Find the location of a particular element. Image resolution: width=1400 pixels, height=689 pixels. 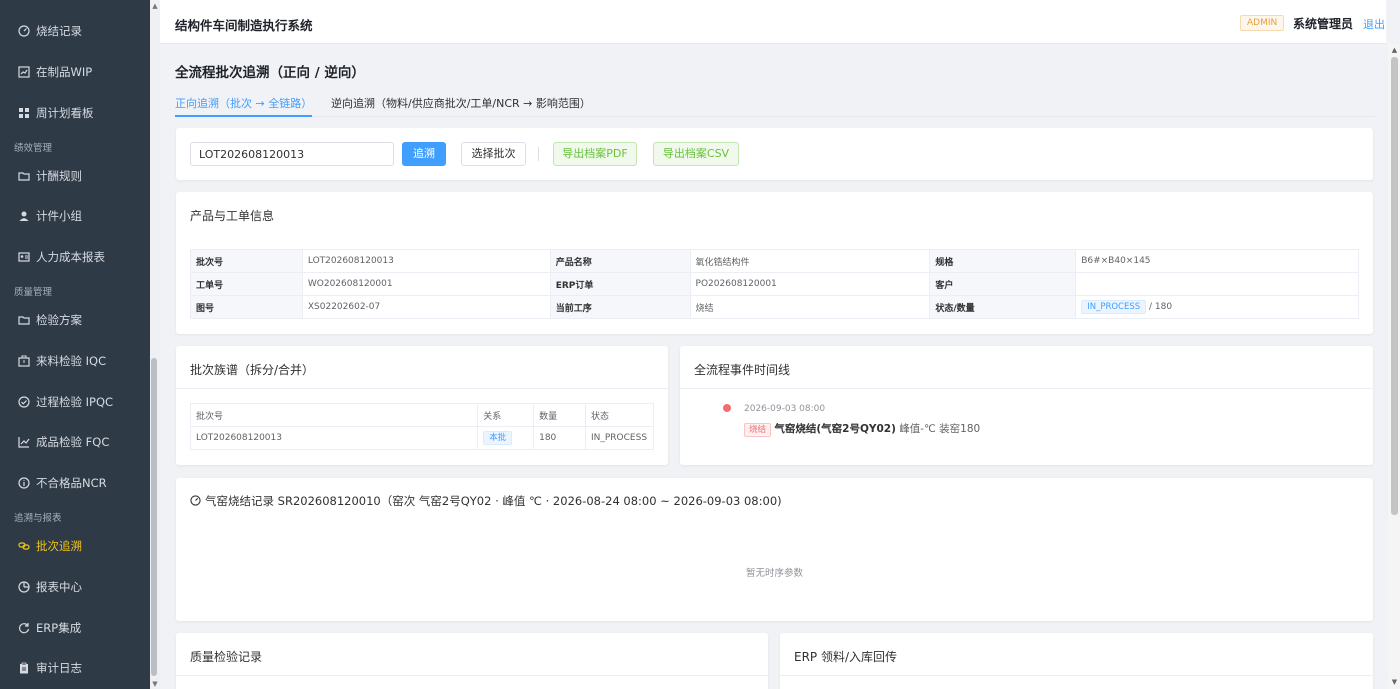

sidebar-item-erp: ERP集成 is located at coordinates (75, 628).